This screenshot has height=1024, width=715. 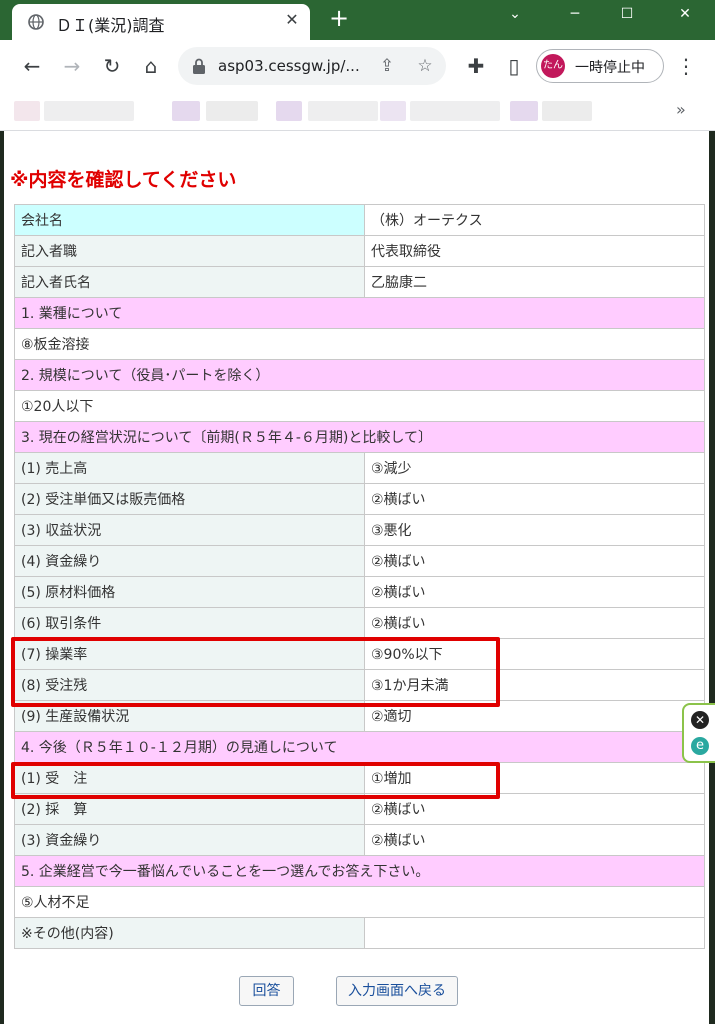 What do you see at coordinates (292, 20) in the screenshot?
I see `tab-close-icon: ✕` at bounding box center [292, 20].